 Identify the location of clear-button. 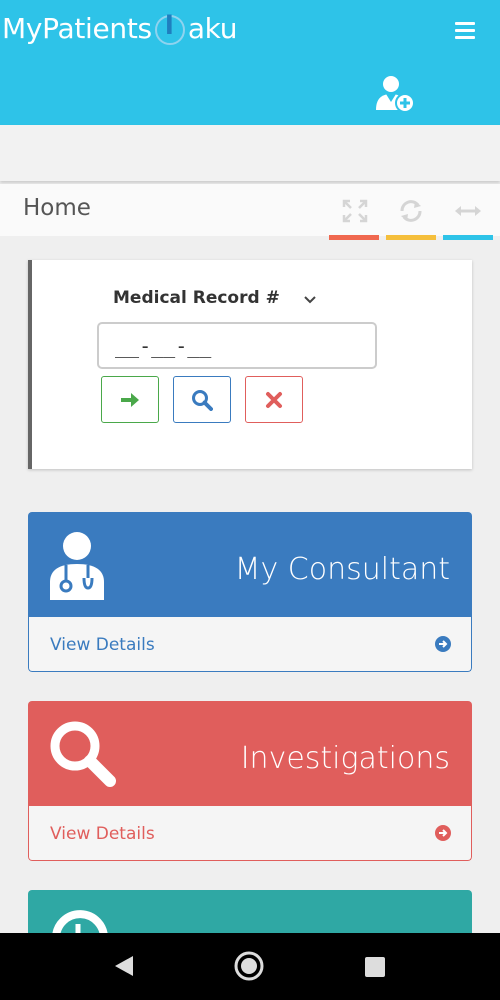
(274, 399).